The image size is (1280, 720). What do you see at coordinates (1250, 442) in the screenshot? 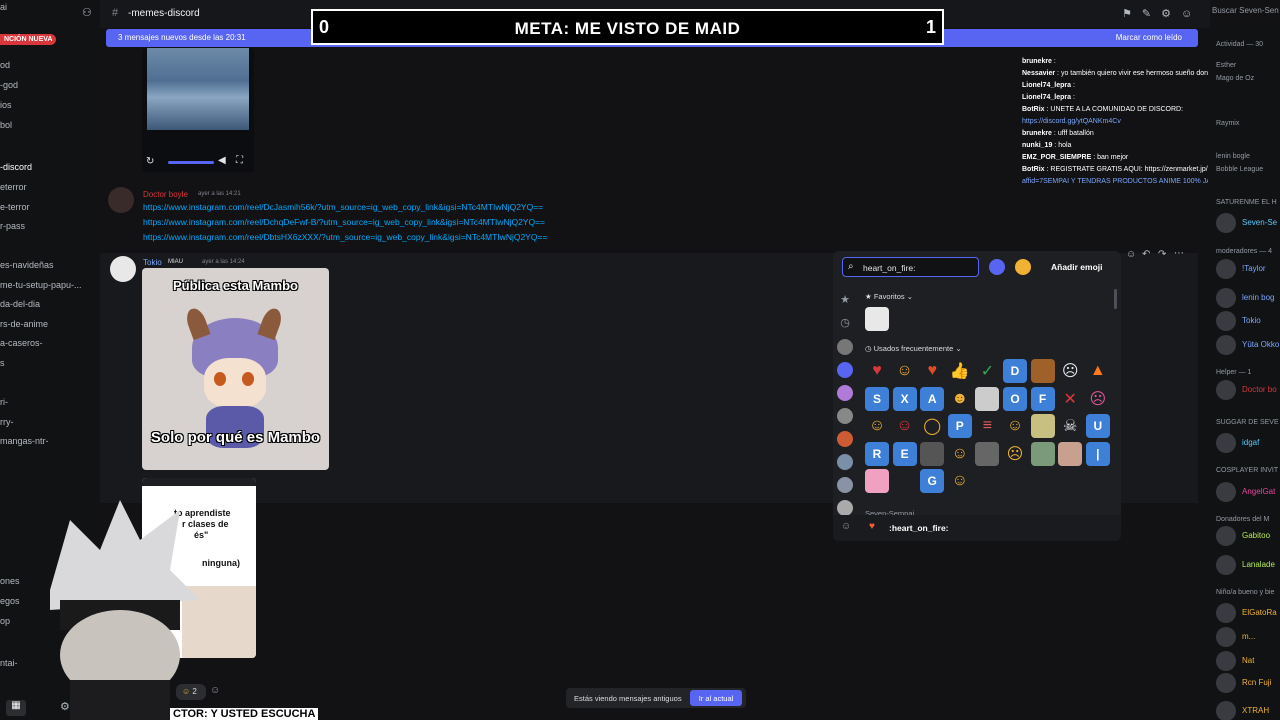
I see `member-name: idgaf` at bounding box center [1250, 442].